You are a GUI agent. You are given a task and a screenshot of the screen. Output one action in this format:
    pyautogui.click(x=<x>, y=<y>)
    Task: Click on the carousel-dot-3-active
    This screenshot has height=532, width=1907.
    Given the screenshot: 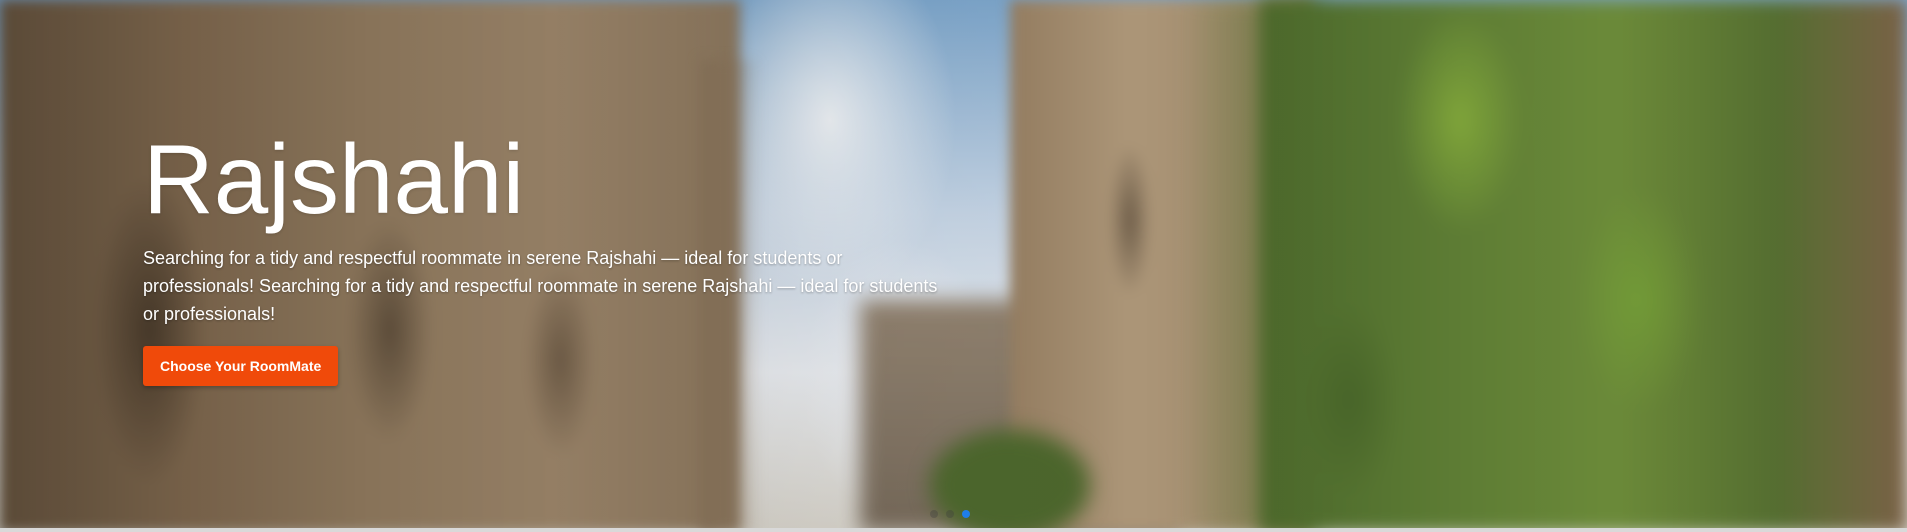 What is the action you would take?
    pyautogui.click(x=966, y=514)
    